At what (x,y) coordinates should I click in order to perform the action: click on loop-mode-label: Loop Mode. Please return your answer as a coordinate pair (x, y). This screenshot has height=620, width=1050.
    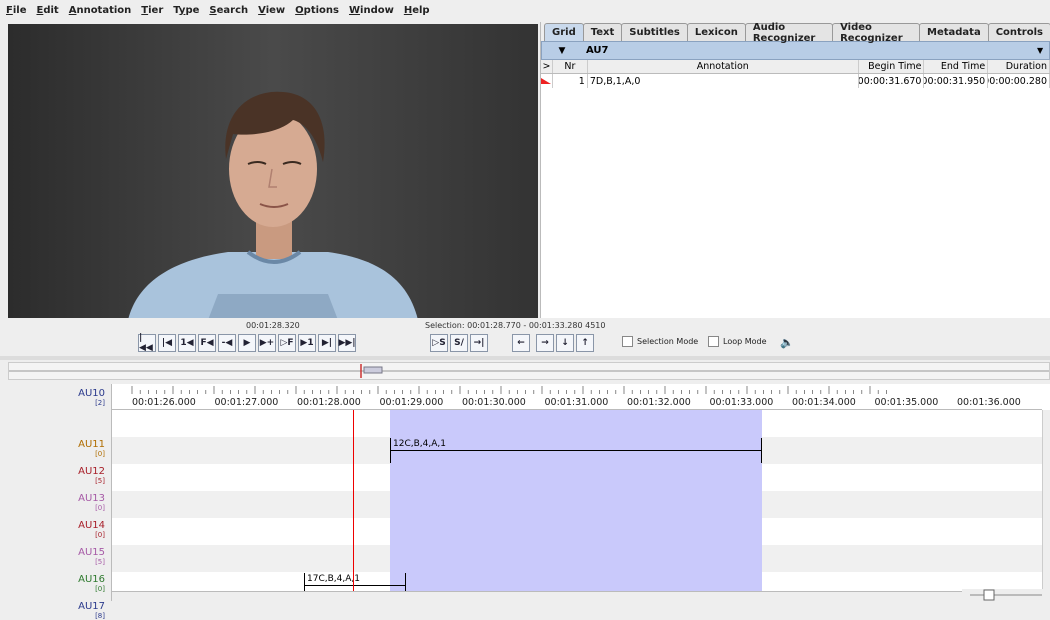
    Looking at the image, I should click on (745, 341).